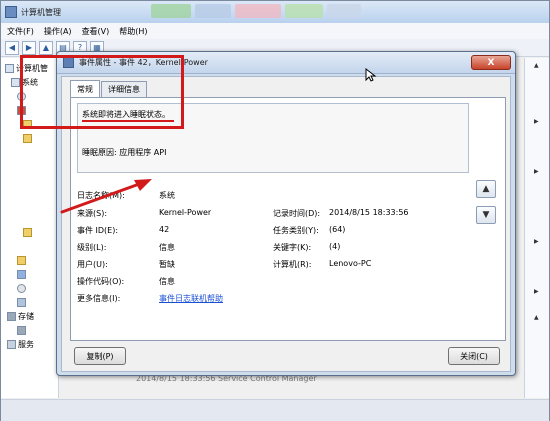  What do you see at coordinates (29, 47) in the screenshot?
I see `forward-arrow-icon: ▶` at bounding box center [29, 47].